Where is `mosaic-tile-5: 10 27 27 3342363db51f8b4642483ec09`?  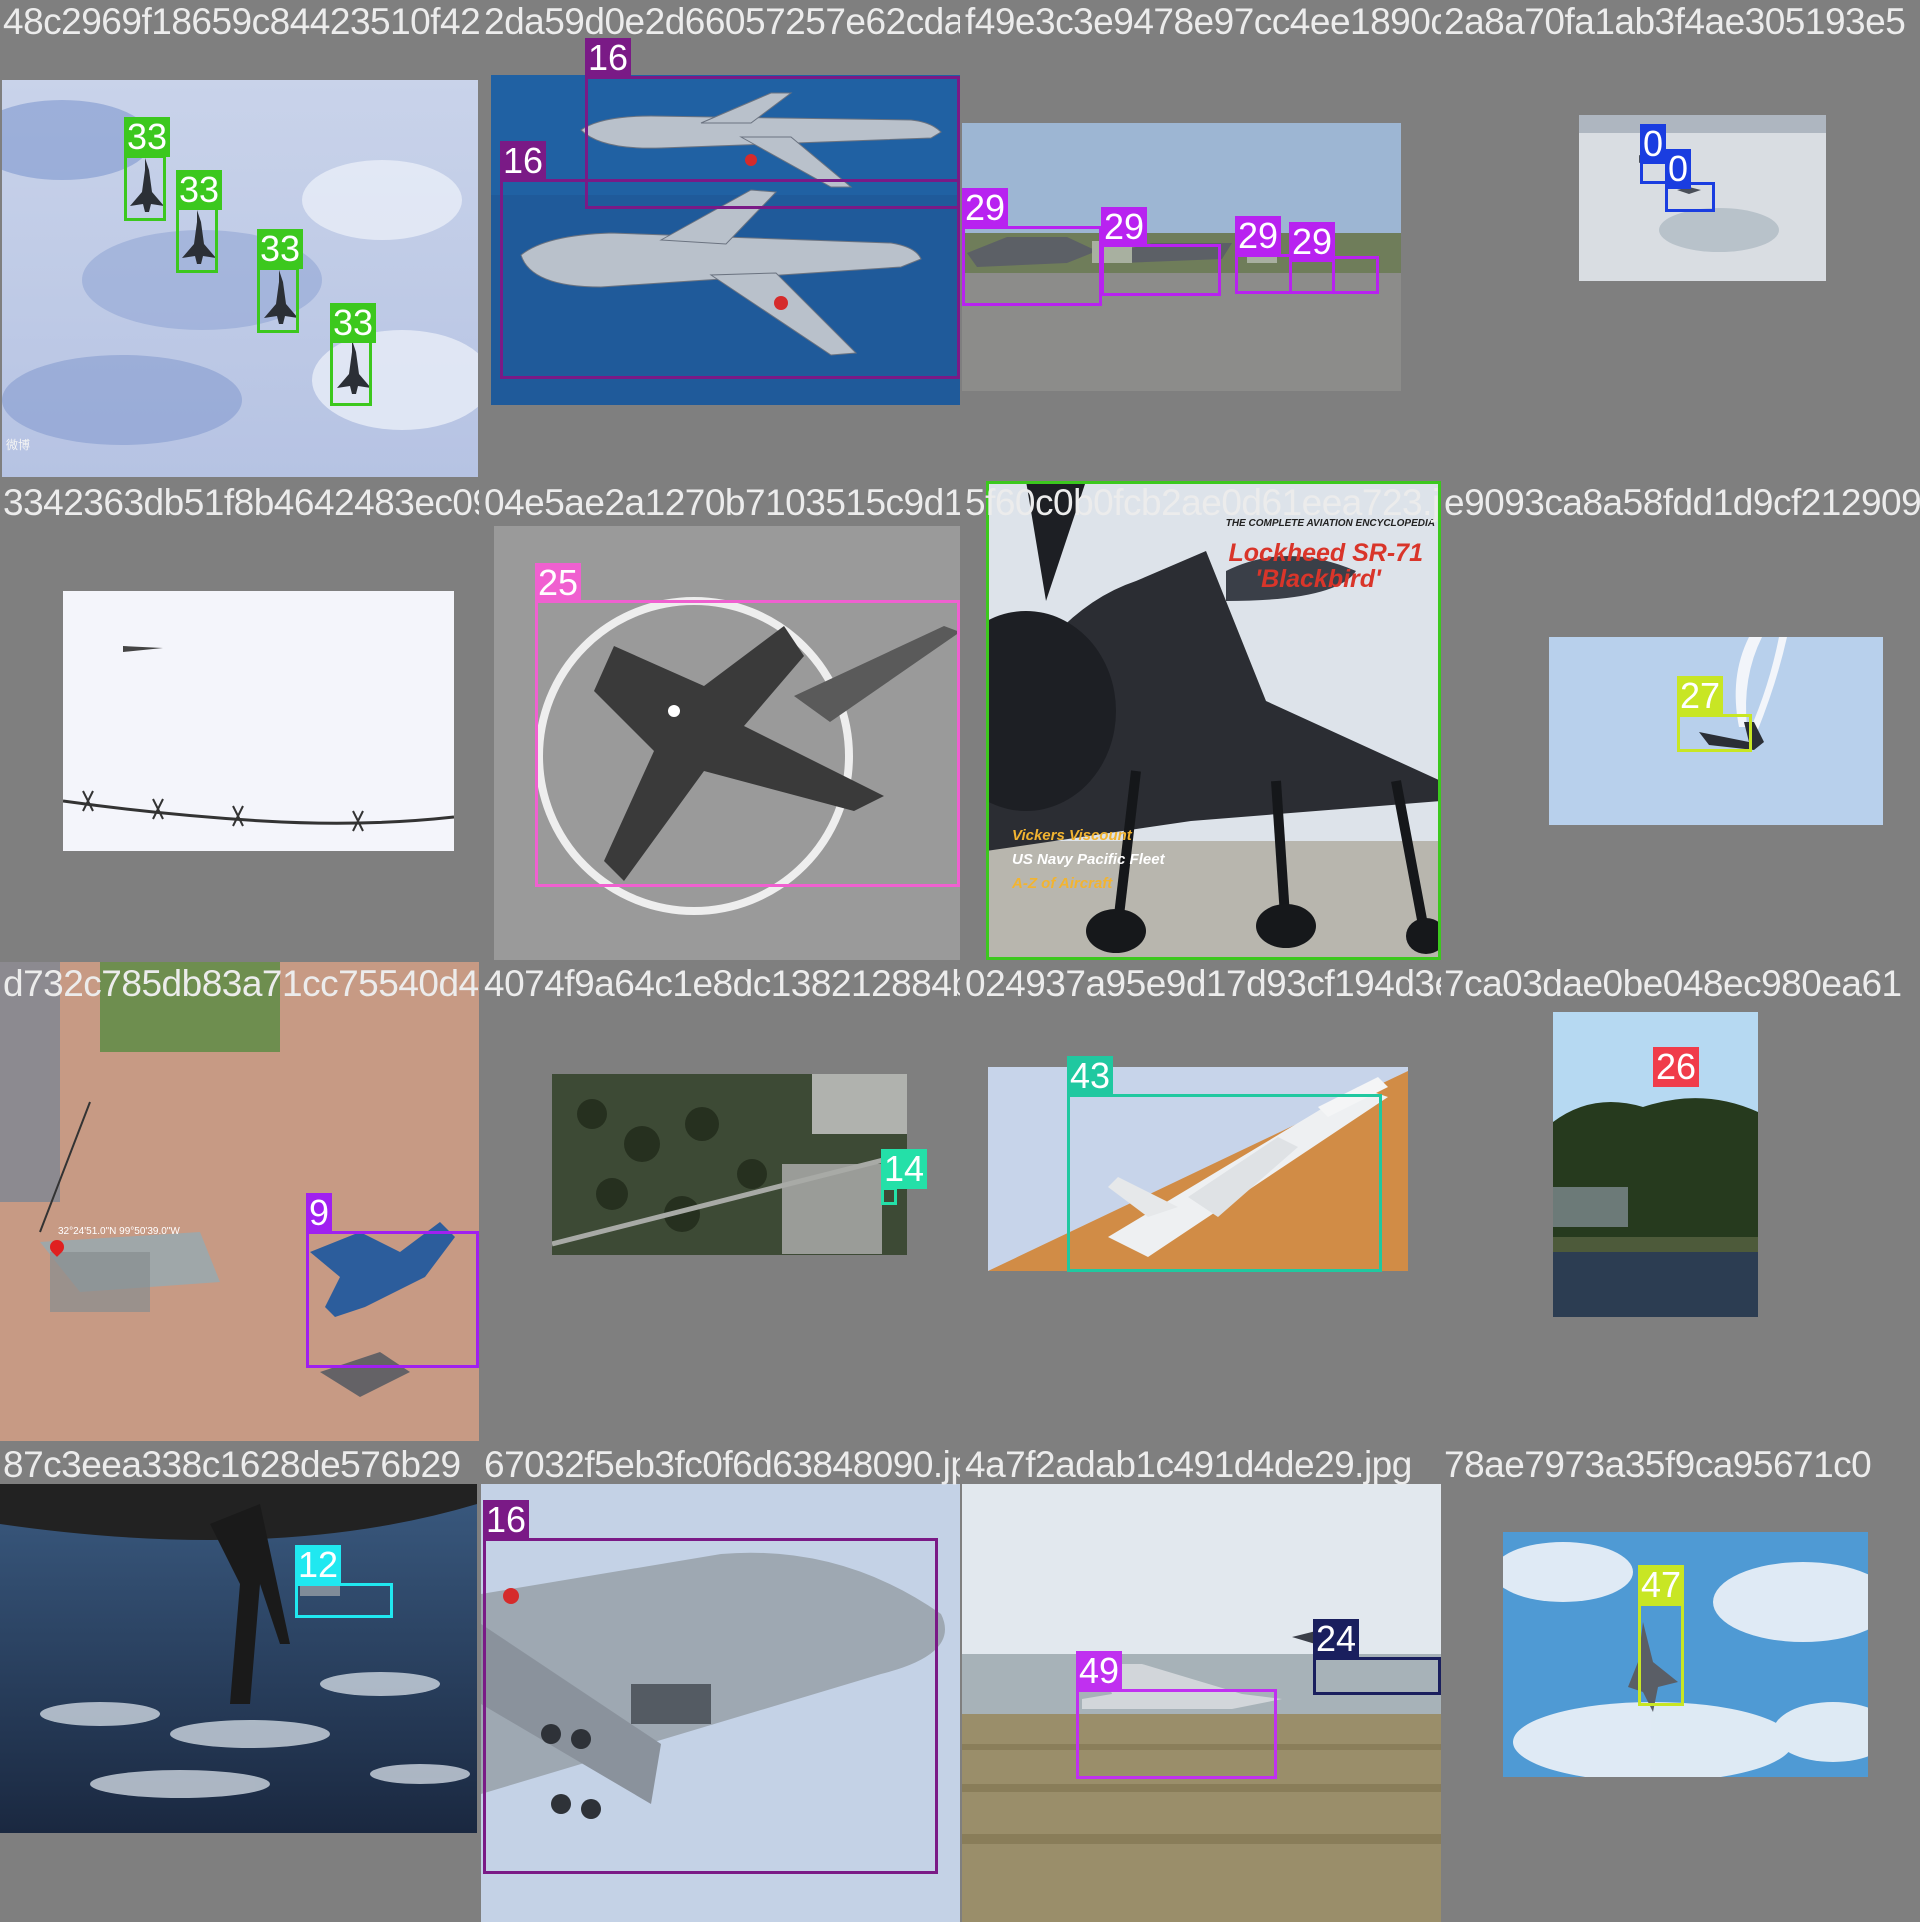
mosaic-tile-5: 10 27 27 3342363db51f8b4642483ec09 is located at coordinates (239, 720).